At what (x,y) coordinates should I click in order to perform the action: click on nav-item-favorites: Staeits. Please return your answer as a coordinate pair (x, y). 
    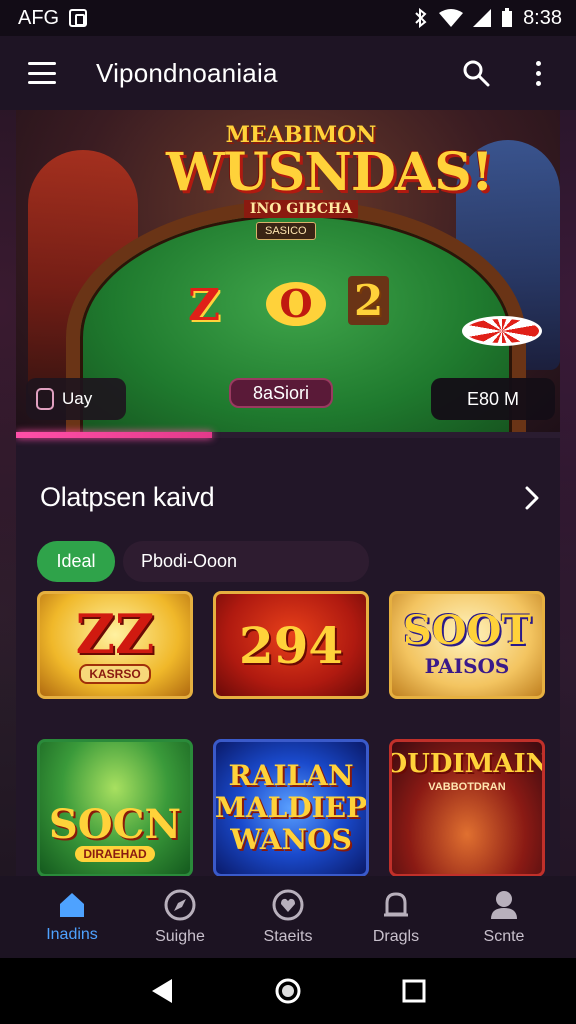
    Looking at the image, I should click on (288, 917).